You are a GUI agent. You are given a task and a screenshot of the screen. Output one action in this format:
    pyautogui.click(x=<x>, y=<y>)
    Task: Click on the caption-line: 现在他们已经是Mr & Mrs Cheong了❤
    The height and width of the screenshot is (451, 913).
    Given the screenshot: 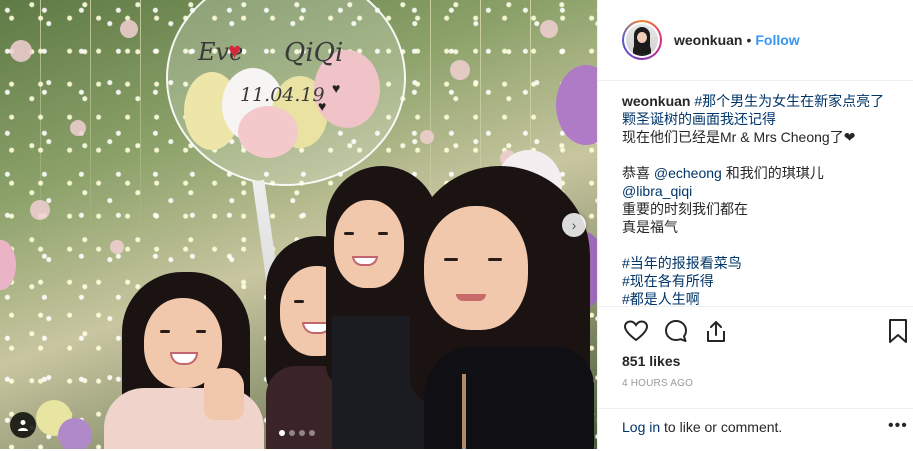 What is the action you would take?
    pyautogui.click(x=739, y=137)
    